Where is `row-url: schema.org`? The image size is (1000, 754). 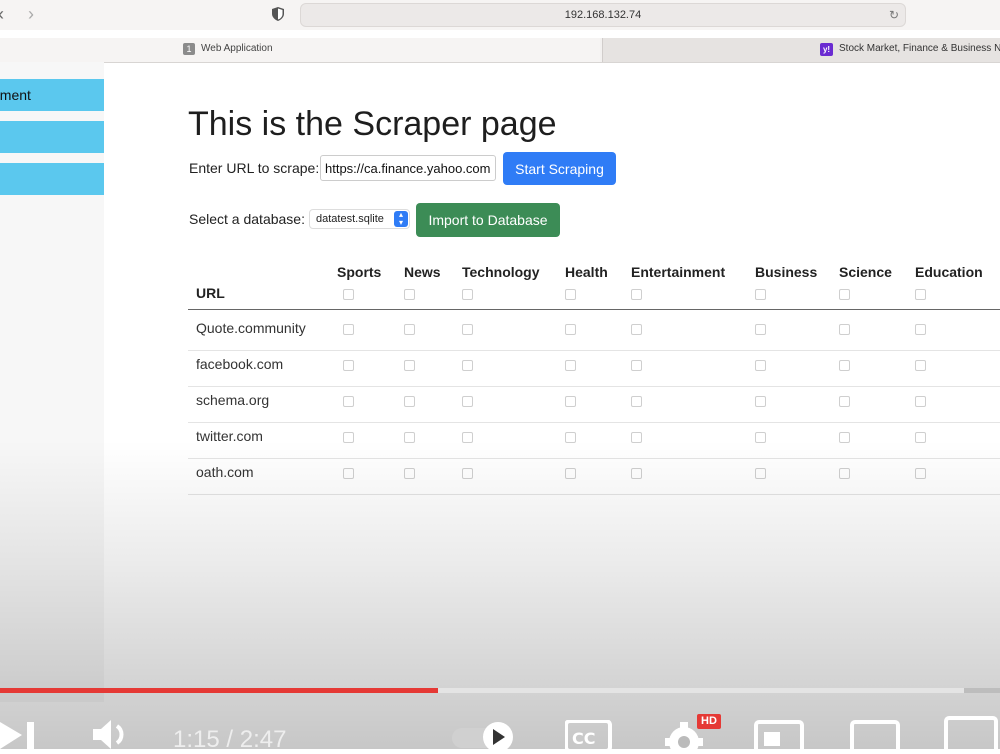
row-url: schema.org is located at coordinates (233, 400).